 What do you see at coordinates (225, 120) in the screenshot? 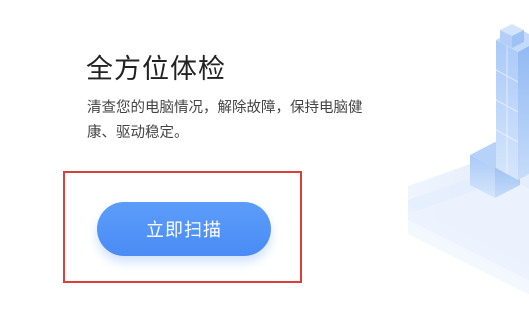
I see `description-text: 清查您的电脑情况，解除故障，保持电脑健康、驱动稳定。` at bounding box center [225, 120].